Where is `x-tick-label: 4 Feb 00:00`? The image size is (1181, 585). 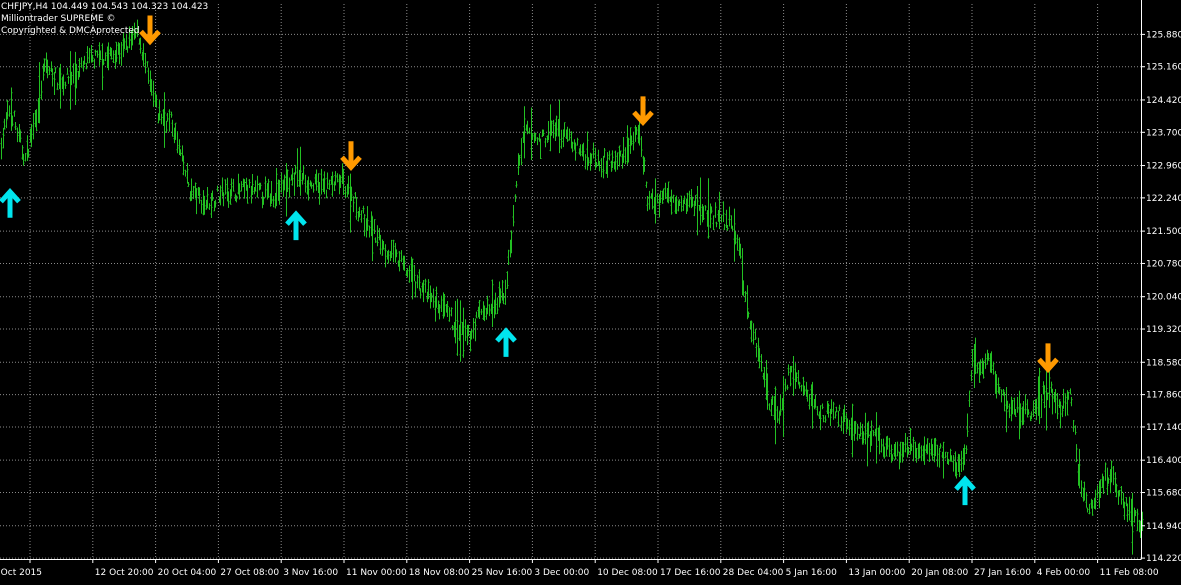 x-tick-label: 4 Feb 00:00 is located at coordinates (1064, 573).